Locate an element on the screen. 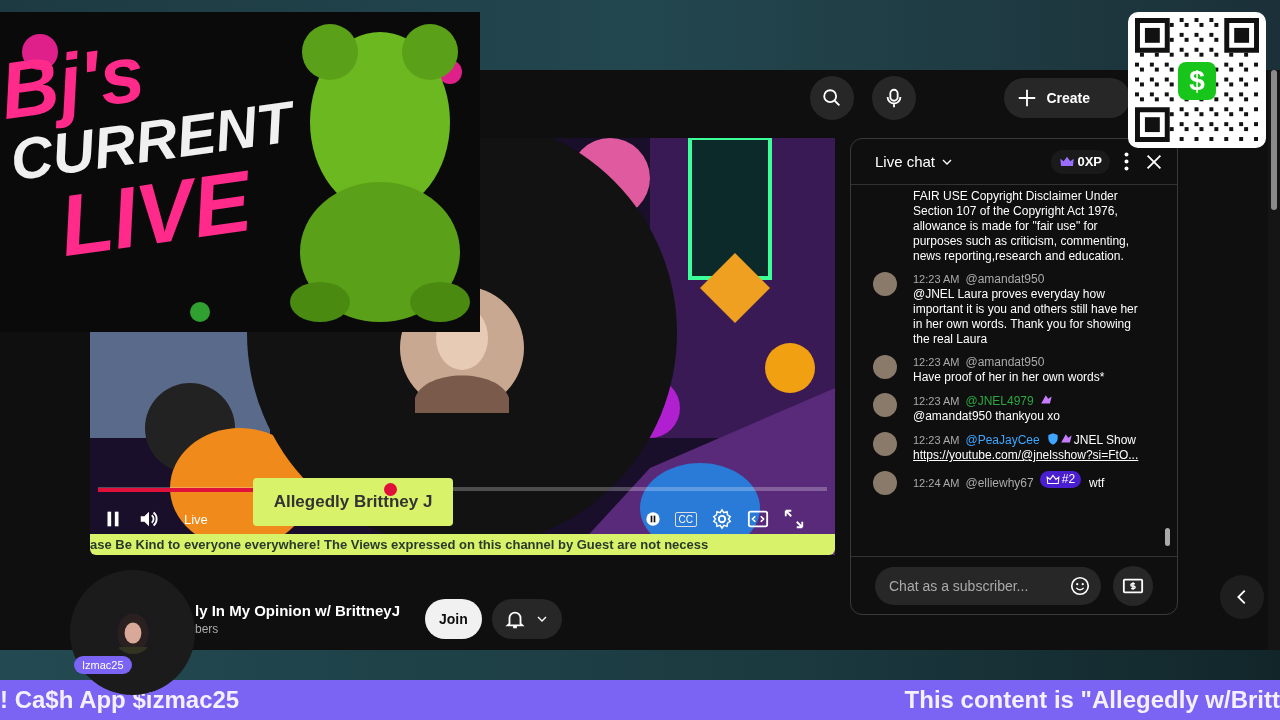 The image size is (1280, 720). chat-mode-dropdown: Live chat is located at coordinates (915, 161).